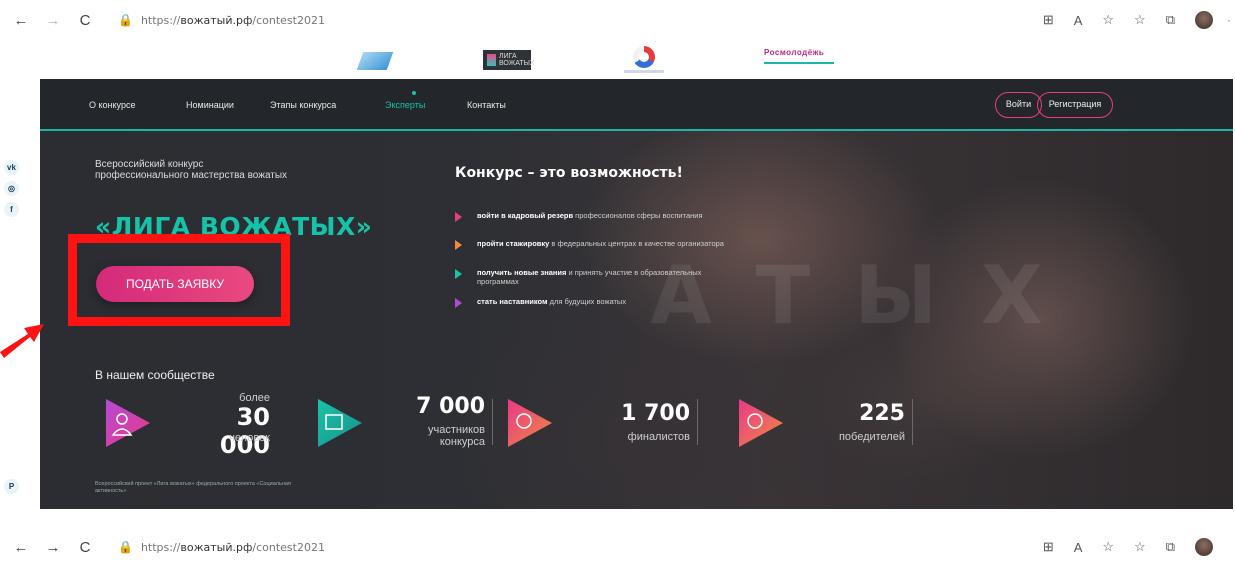 The width and height of the screenshot is (1235, 566). What do you see at coordinates (617, 58) in the screenshot?
I see `partner-logos: ЛИГА ВОЖАТЫХ Росмолодёжь` at bounding box center [617, 58].